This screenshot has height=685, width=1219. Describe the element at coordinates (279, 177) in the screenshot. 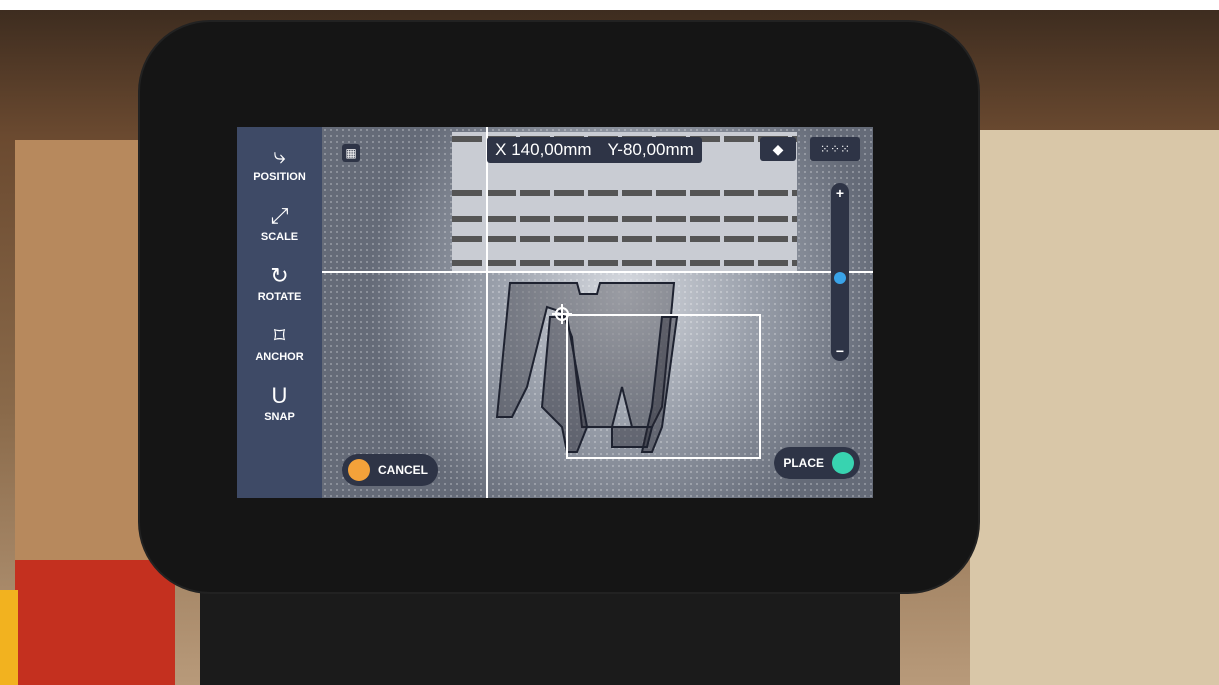

I see `position-label: POSITION` at that location.